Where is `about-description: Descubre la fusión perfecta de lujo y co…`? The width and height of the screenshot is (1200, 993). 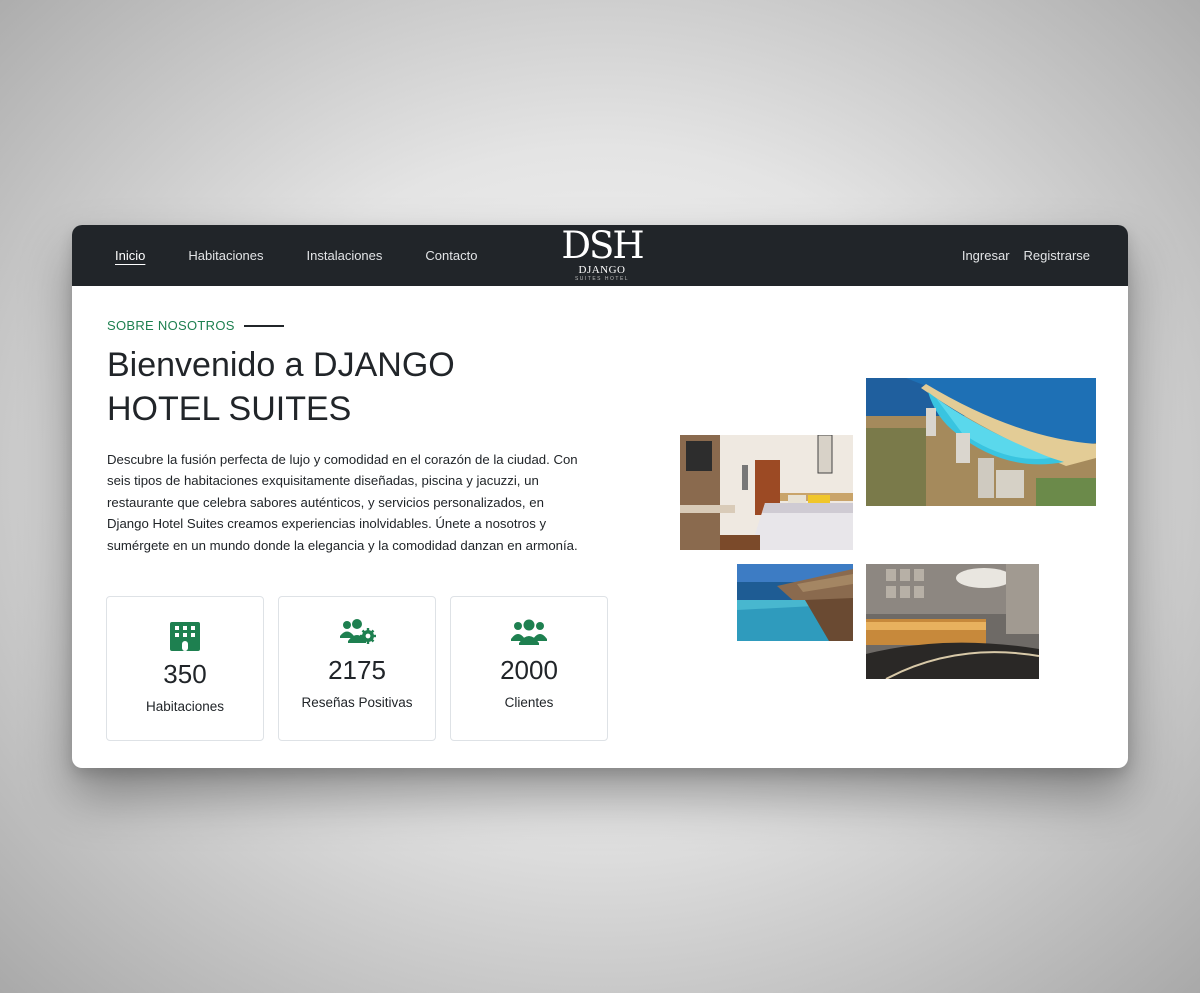 about-description: Descubre la fusión perfecta de lujo y co… is located at coordinates (342, 502).